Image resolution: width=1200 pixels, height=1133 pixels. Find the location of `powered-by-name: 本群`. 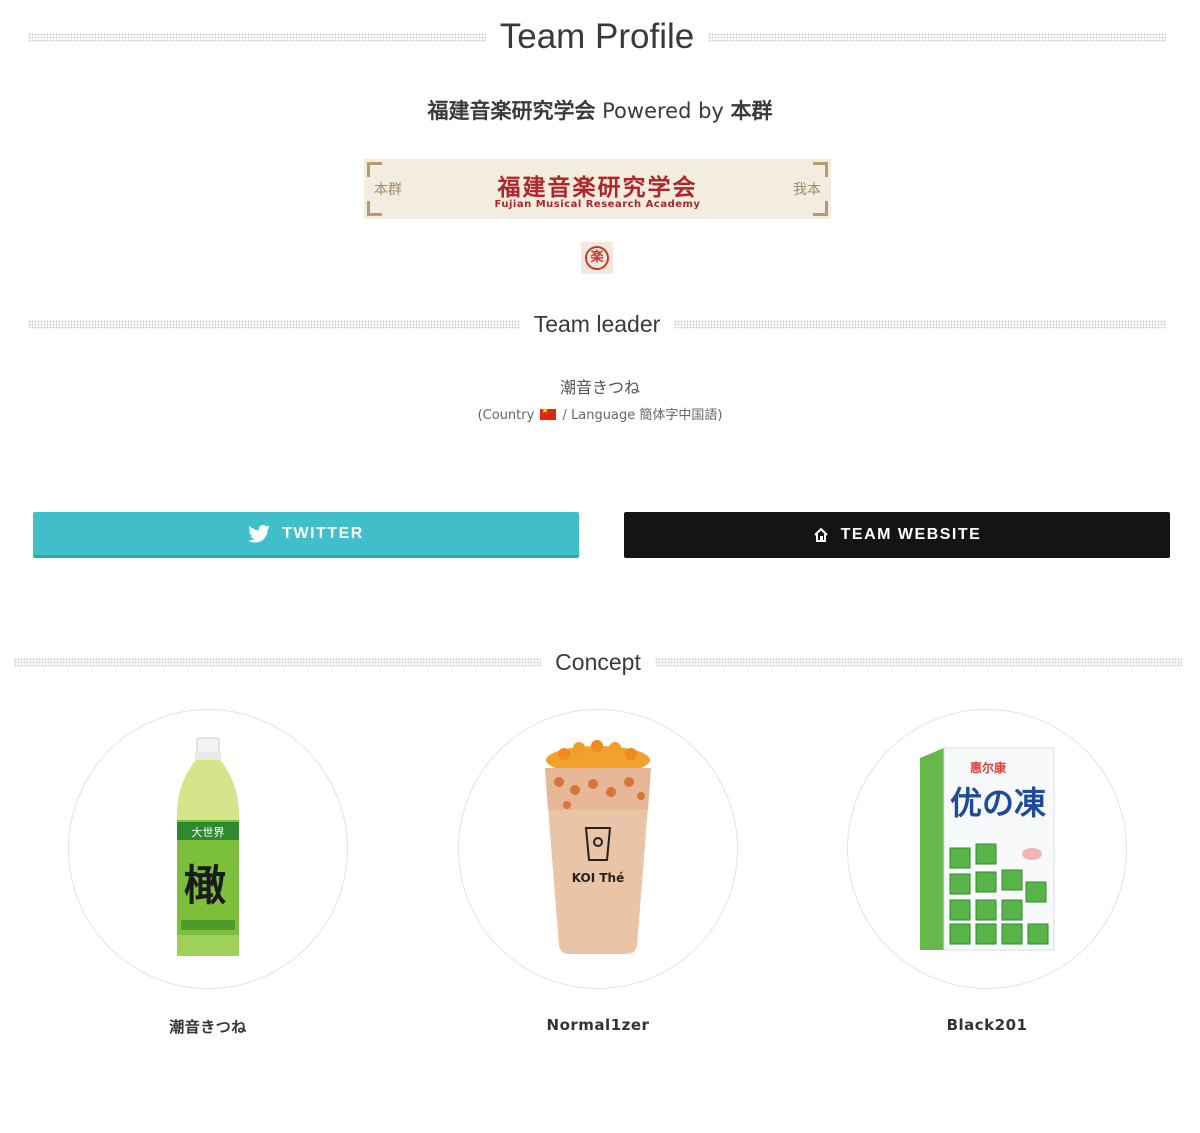

powered-by-name: 本群 is located at coordinates (751, 111).